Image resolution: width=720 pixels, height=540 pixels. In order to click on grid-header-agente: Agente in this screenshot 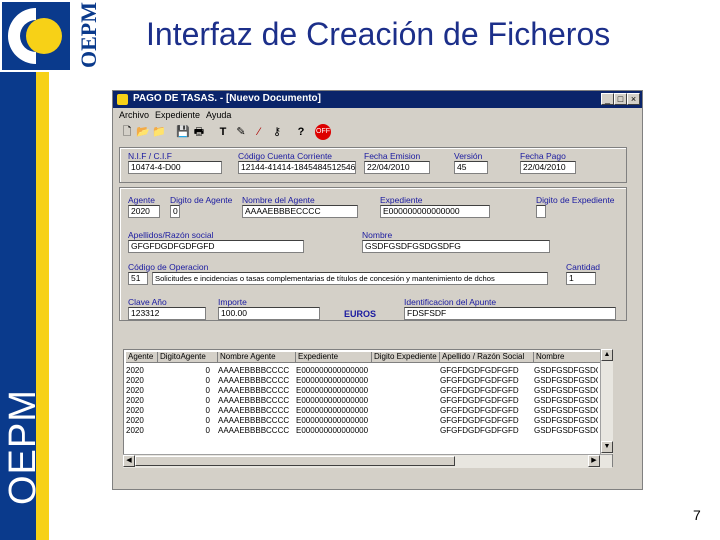, I will do `click(142, 357)`.